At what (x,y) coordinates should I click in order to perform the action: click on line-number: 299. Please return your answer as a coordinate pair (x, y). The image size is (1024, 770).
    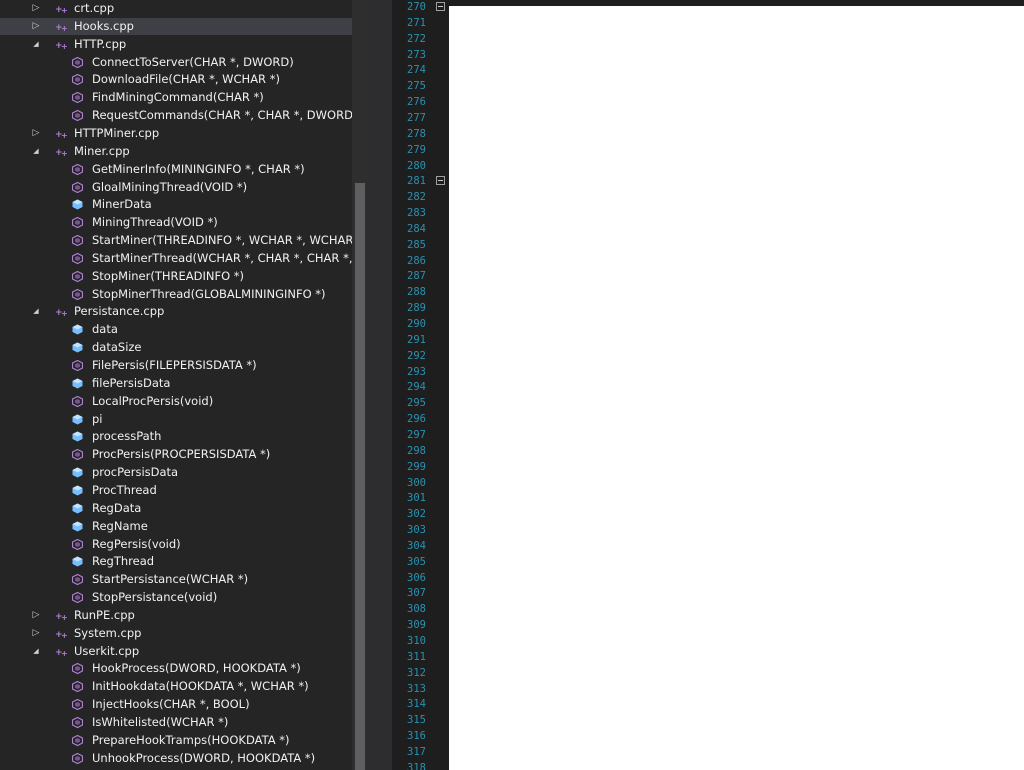
    Looking at the image, I should click on (416, 467).